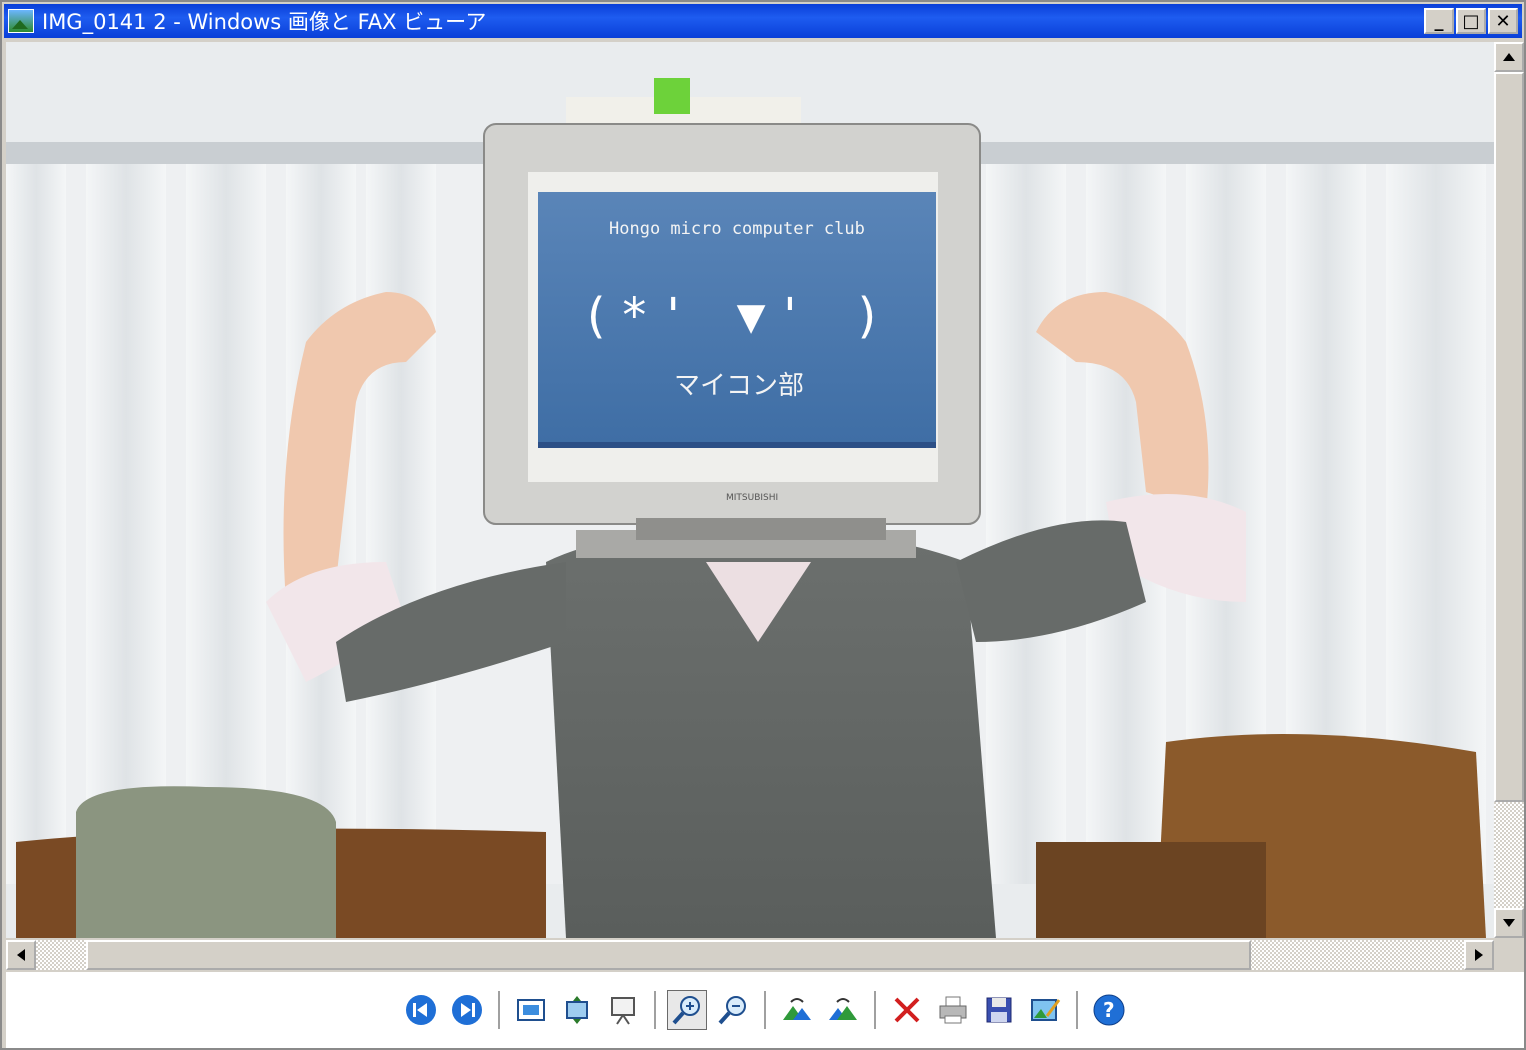 The image size is (1526, 1050). I want to click on help-icon: ?, so click(1109, 1010).